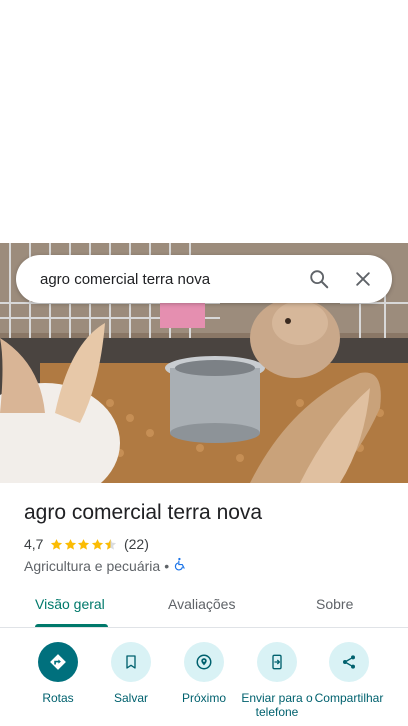  Describe the element at coordinates (131, 662) in the screenshot. I see `bookmark-icon` at that location.